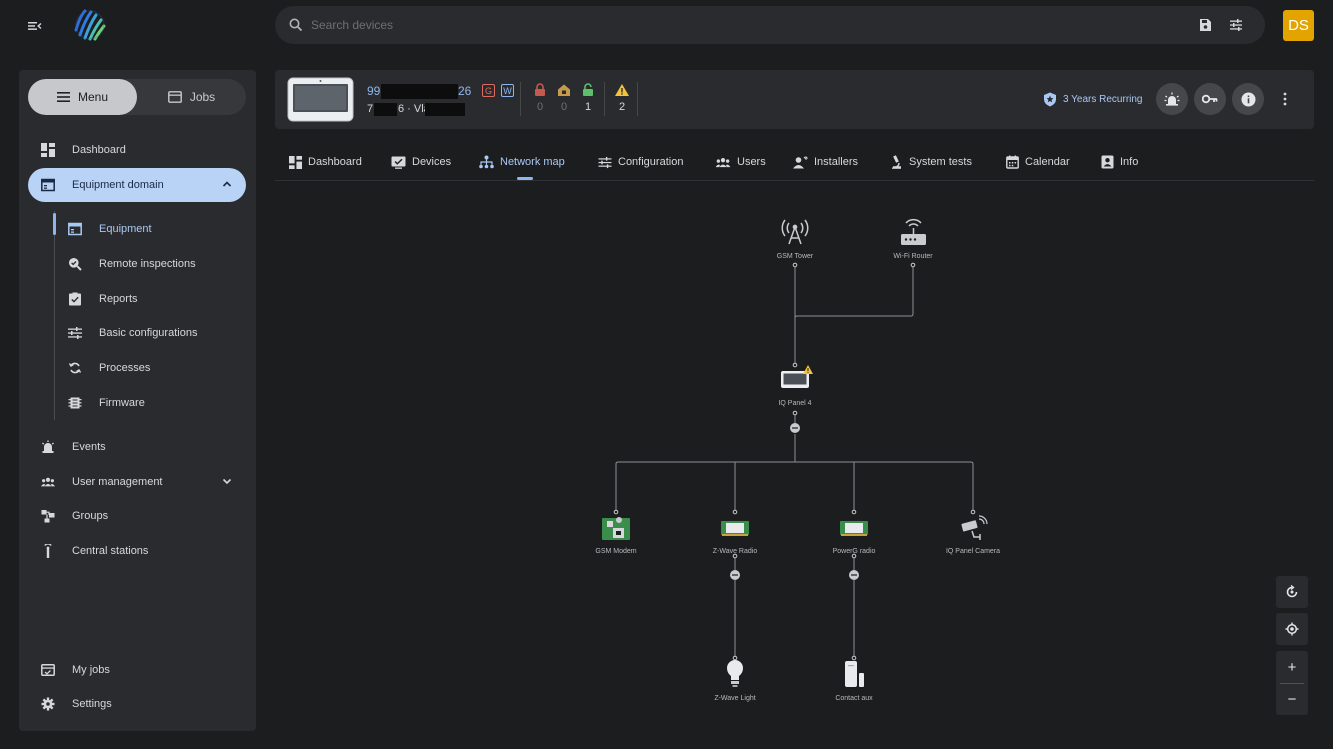 This screenshot has height=749, width=1333. Describe the element at coordinates (150, 229) in the screenshot. I see `sidebar-subitem-equipment: Equipment` at that location.